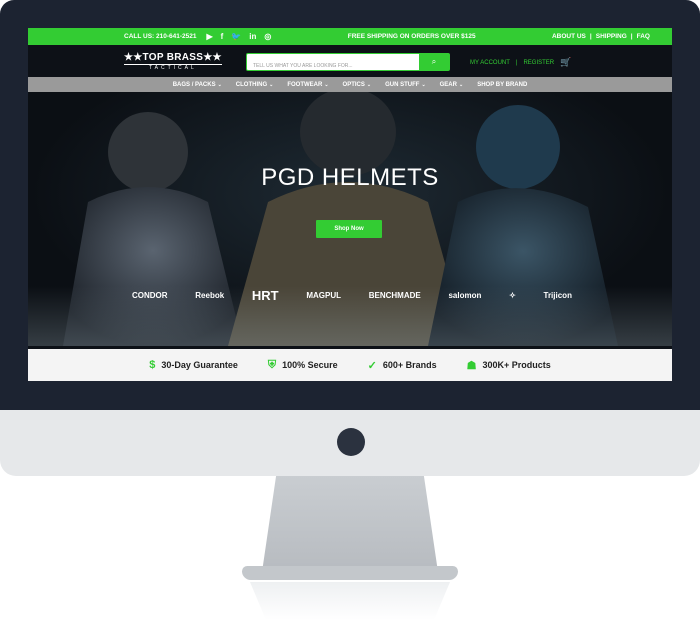 This screenshot has width=700, height=622. I want to click on brand-logo-reebok: Reebok, so click(209, 295).